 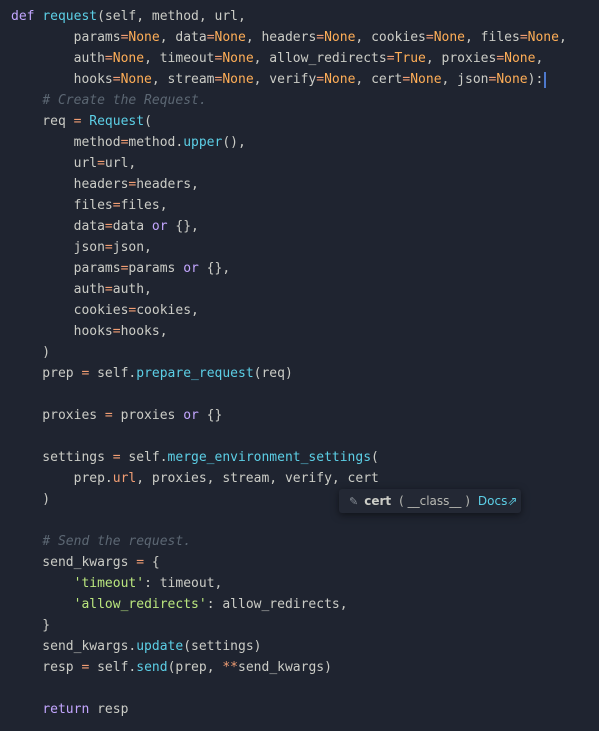 What do you see at coordinates (152, 373) in the screenshot?
I see `code-line: prep = self.prepare_request(req)` at bounding box center [152, 373].